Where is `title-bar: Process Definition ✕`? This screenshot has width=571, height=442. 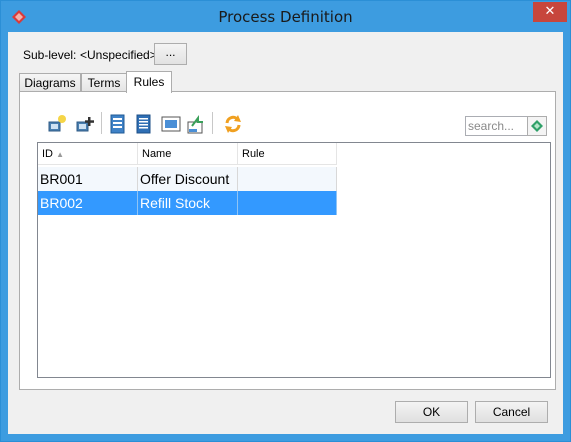
title-bar: Process Definition ✕ is located at coordinates (285, 16).